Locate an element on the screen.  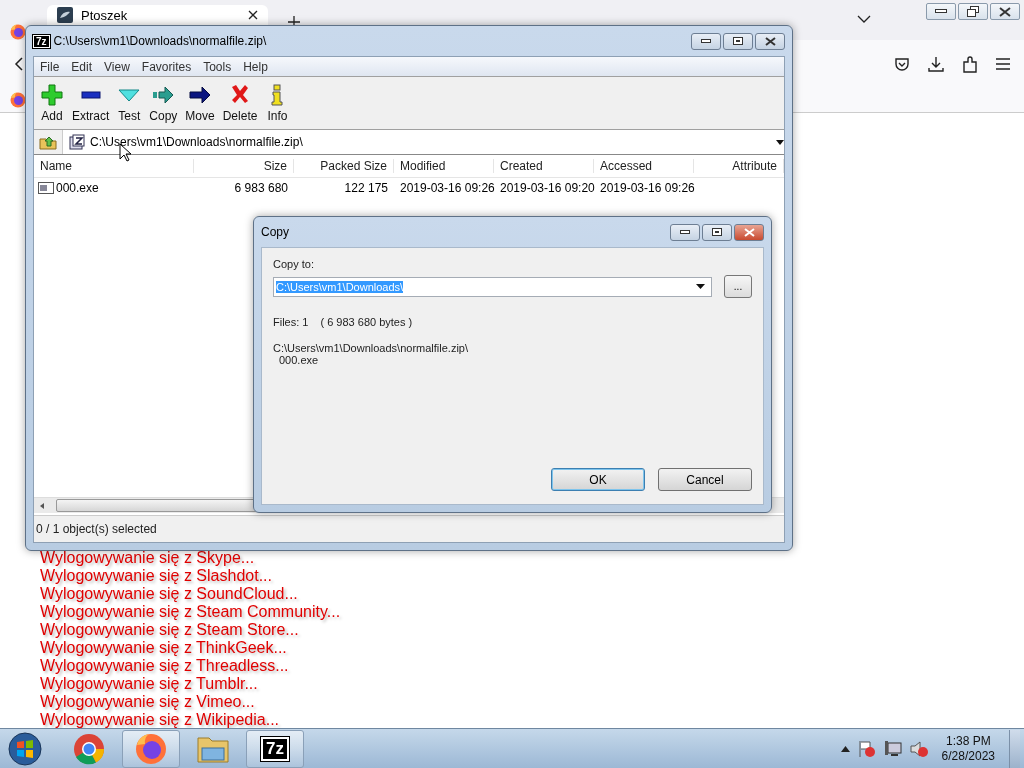
tab-title: Ptoszek is located at coordinates (105, 15).